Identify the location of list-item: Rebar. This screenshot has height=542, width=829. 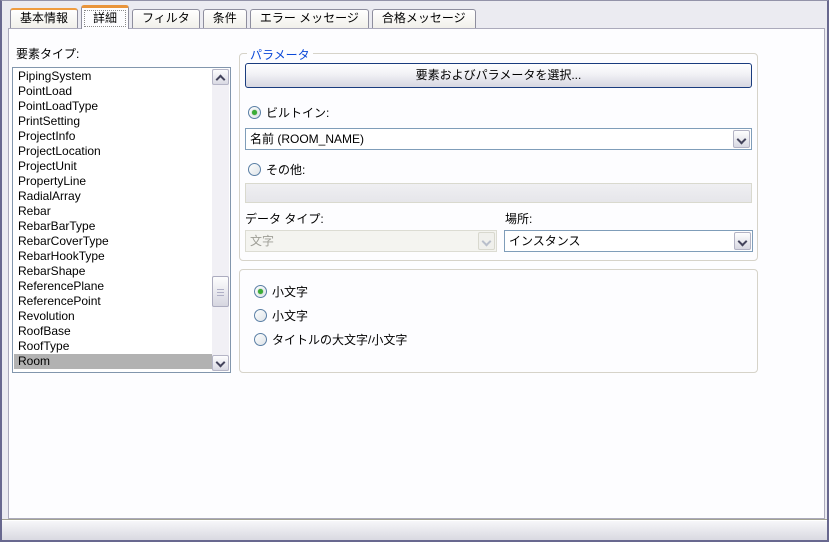
(113, 211).